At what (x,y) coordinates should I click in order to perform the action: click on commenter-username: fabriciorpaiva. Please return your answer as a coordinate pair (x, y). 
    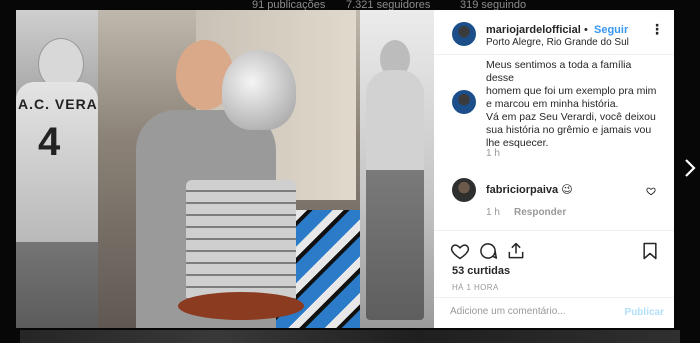
    Looking at the image, I should click on (522, 190).